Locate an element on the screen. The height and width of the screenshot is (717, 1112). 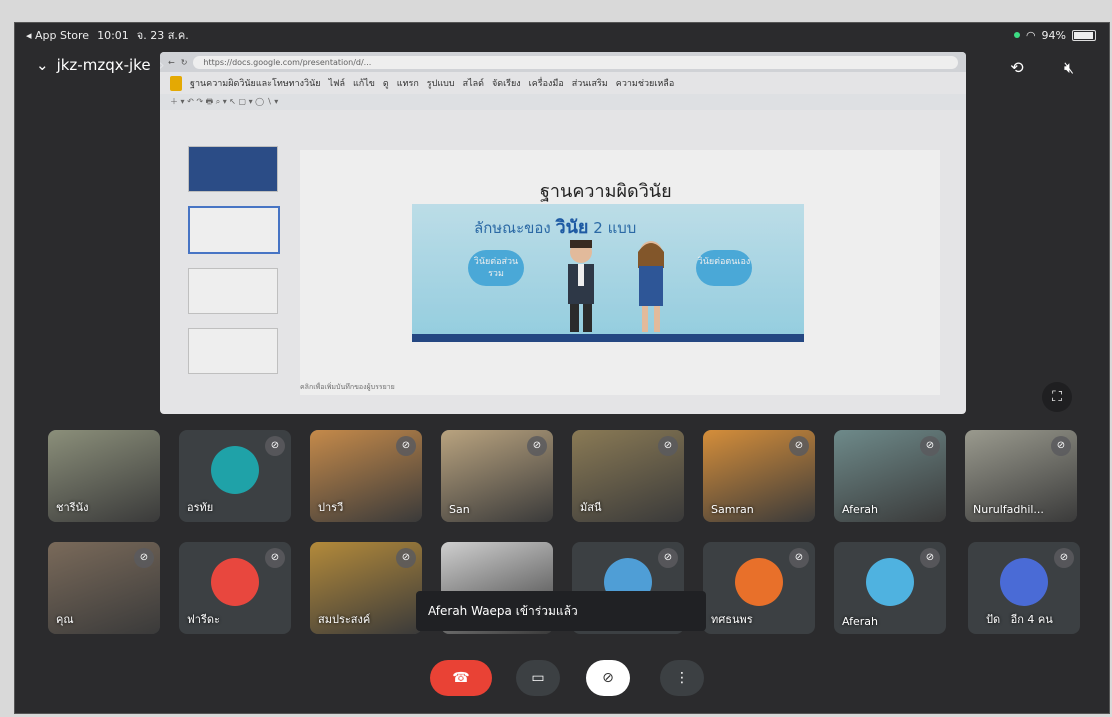
participant-name: คุณ is located at coordinates (65, 619).